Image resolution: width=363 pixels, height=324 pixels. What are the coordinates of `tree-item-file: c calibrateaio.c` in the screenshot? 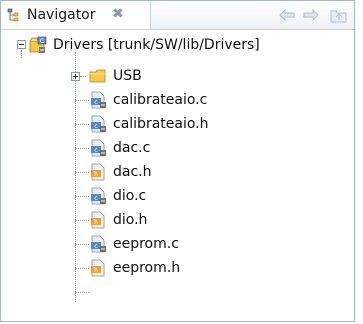 It's located at (148, 100).